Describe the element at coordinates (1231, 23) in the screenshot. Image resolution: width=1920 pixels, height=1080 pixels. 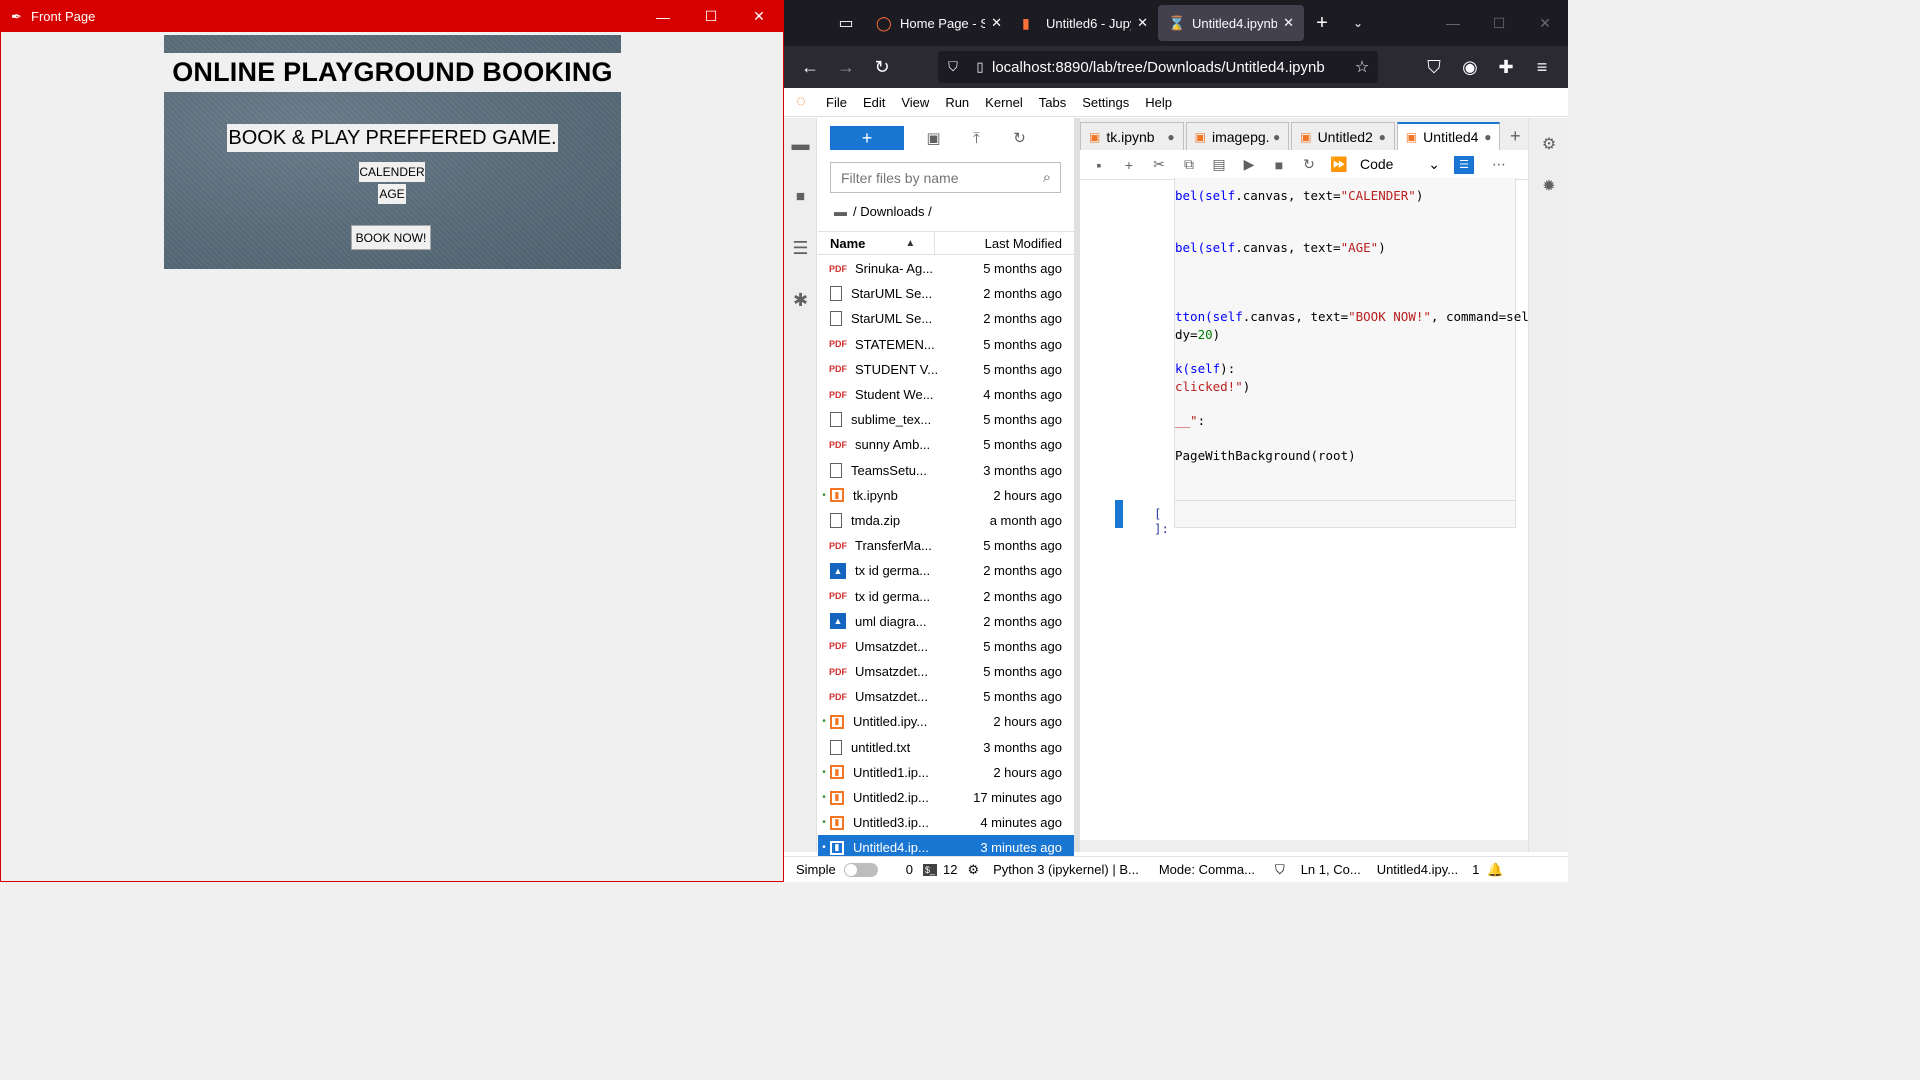
I see `browser-tab-untitled4: ⌛ Untitled4.ipynb ✕` at that location.